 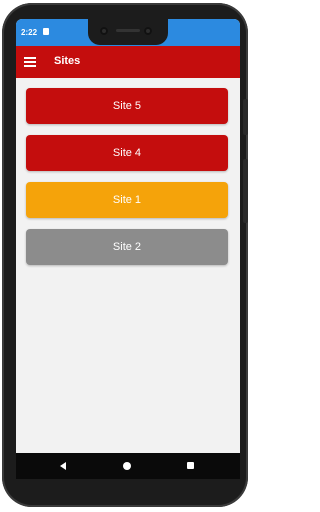 What do you see at coordinates (67, 61) in the screenshot?
I see `page-title: Sites` at bounding box center [67, 61].